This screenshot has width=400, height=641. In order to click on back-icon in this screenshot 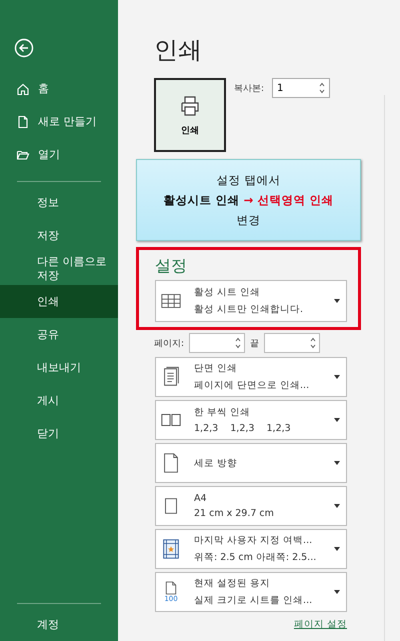, I will do `click(24, 48)`.